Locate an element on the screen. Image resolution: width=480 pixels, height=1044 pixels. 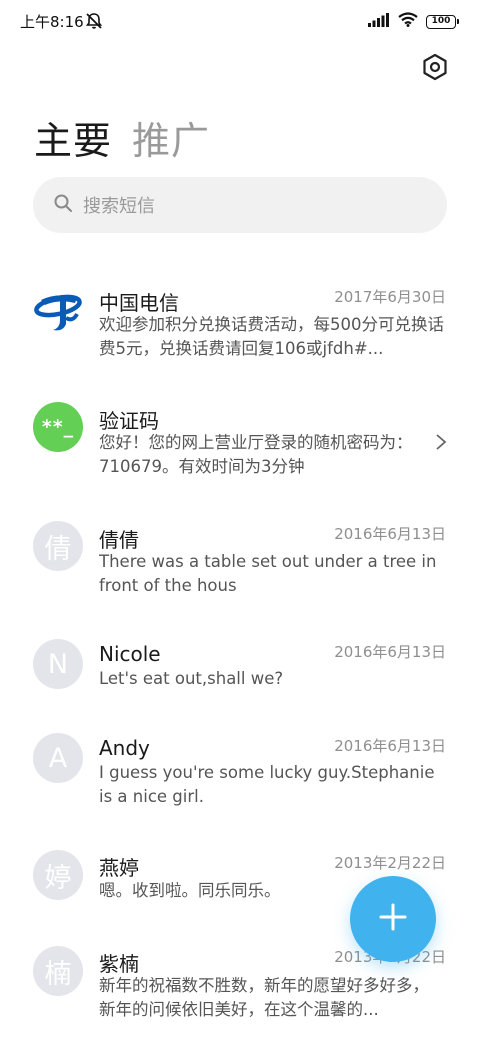
conversation-name: Andy is located at coordinates (124, 748).